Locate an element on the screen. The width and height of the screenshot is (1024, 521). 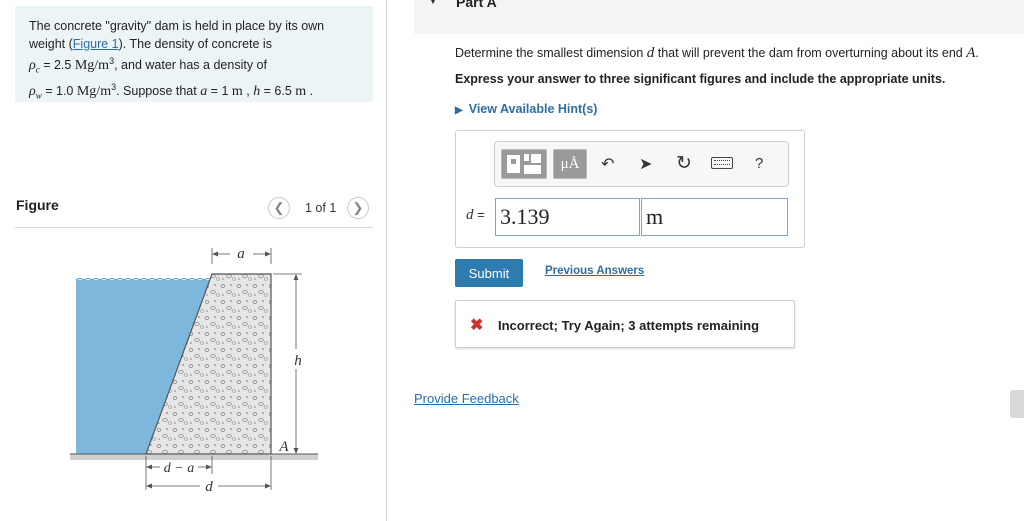
caret-down-icon: ▼ is located at coordinates (433, 3).